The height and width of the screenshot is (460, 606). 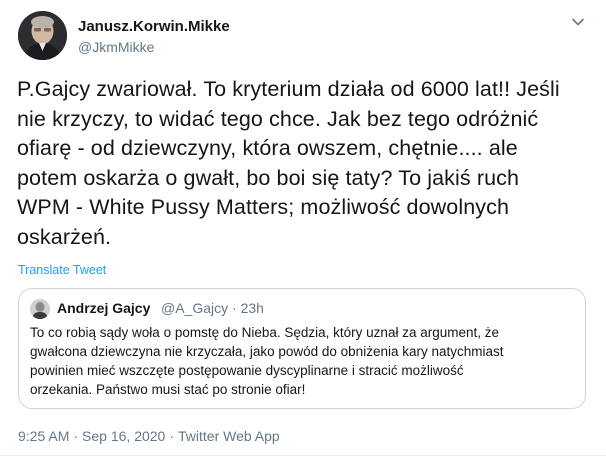 I want to click on tweet-text-line: oskarżeń., so click(x=64, y=236).